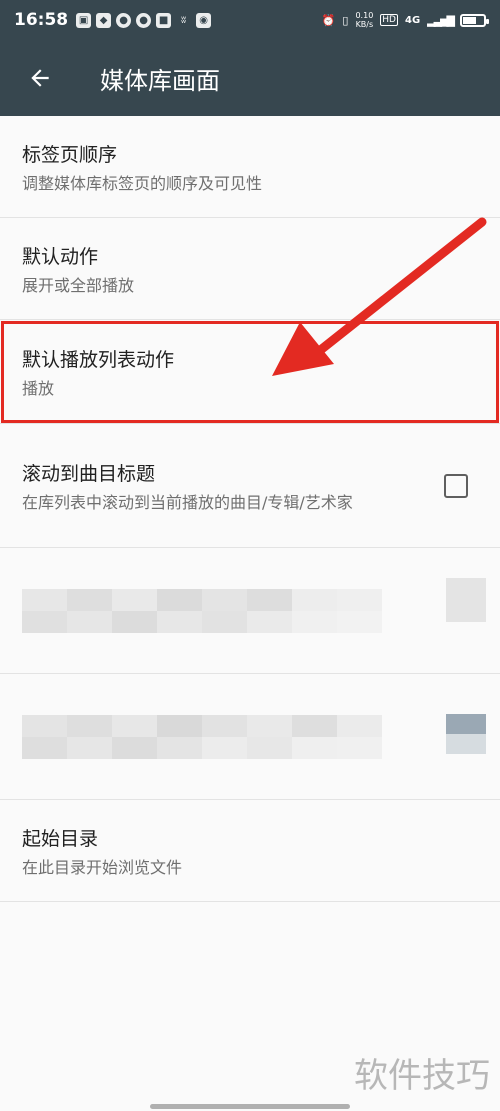 This screenshot has width=500, height=1111. I want to click on setting-title: 默认播放列表动作, so click(98, 359).